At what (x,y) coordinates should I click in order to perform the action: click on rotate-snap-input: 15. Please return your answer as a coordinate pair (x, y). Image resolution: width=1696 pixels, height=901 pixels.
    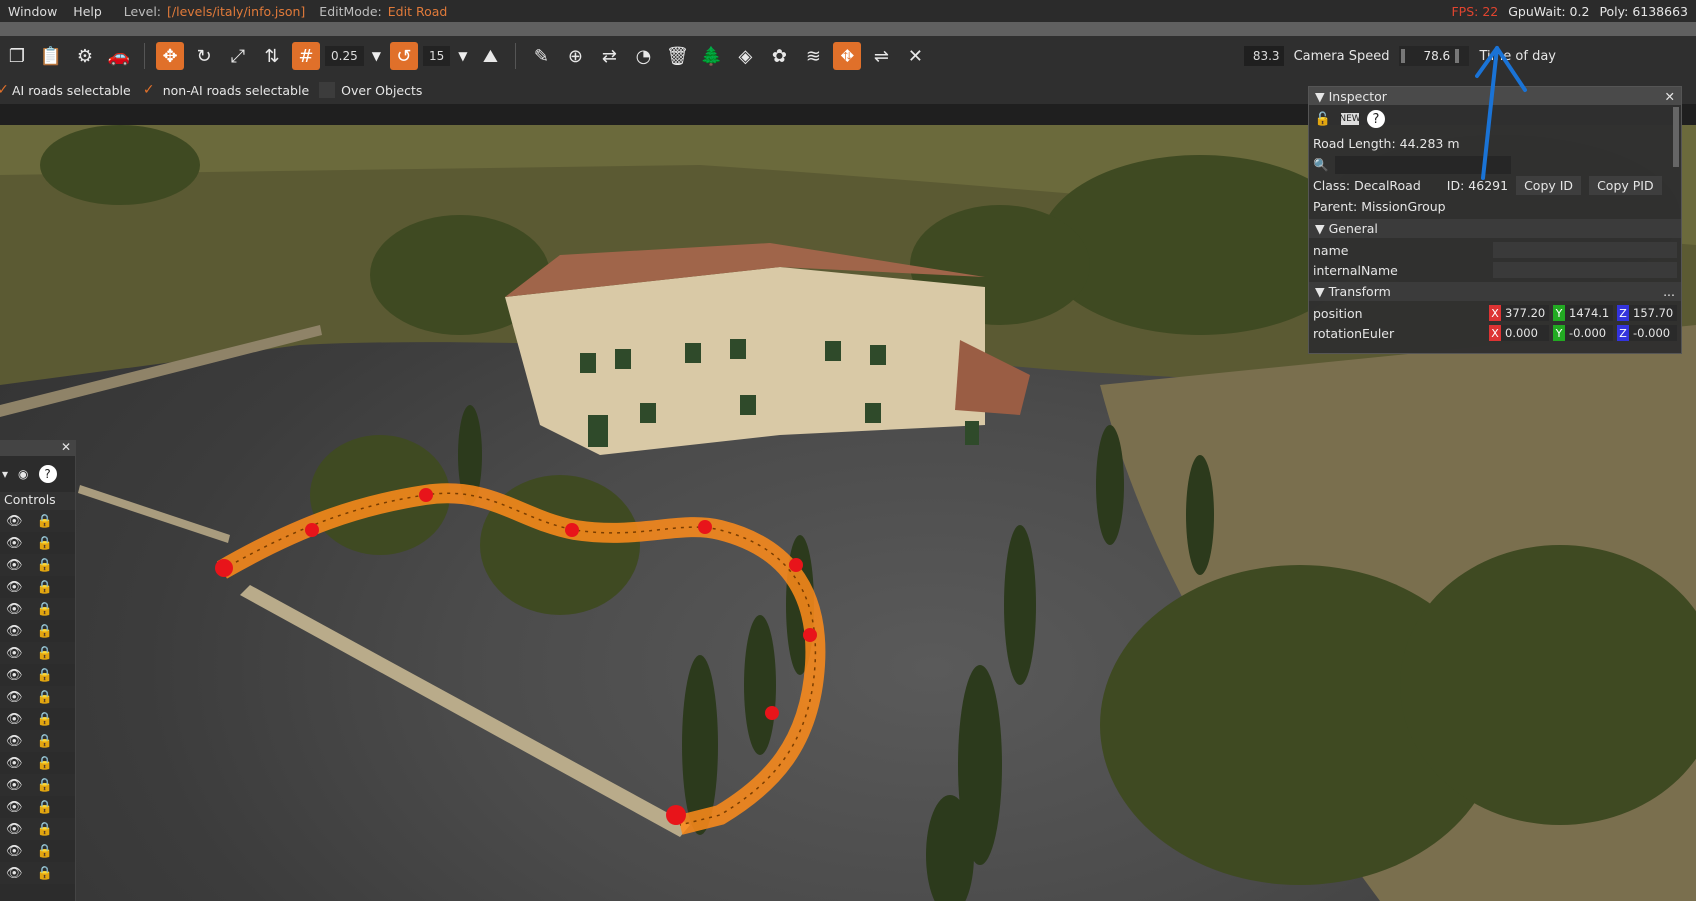
    Looking at the image, I should click on (436, 56).